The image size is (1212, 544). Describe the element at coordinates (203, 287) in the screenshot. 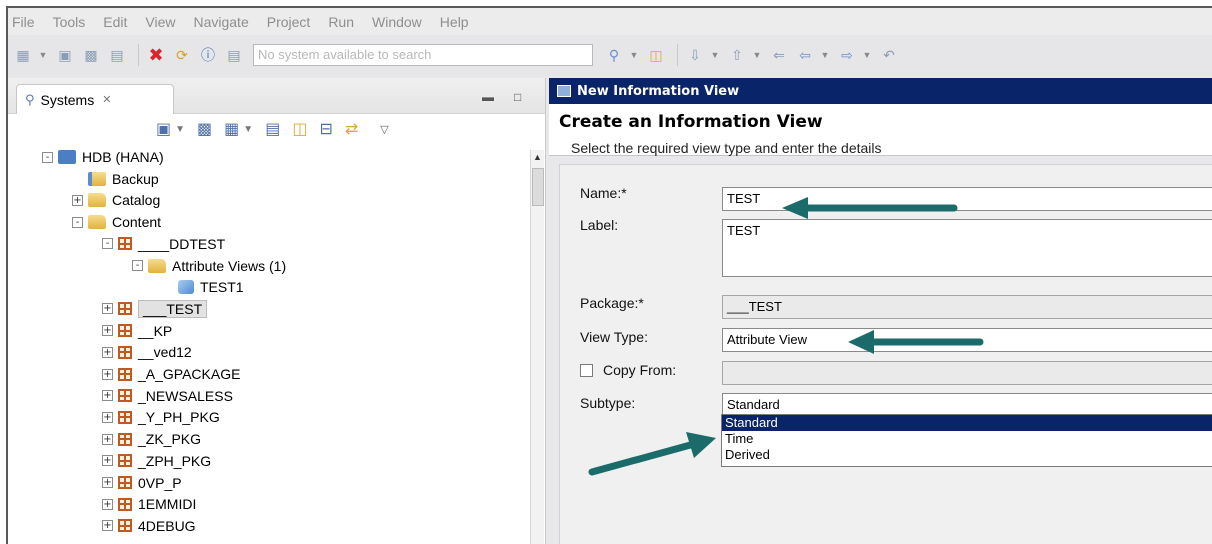

I see `tree-item: TEST1` at that location.